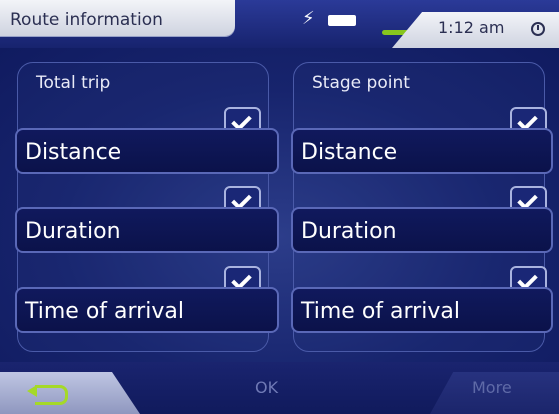 The height and width of the screenshot is (414, 559). I want to click on ok-button: OK, so click(266, 387).